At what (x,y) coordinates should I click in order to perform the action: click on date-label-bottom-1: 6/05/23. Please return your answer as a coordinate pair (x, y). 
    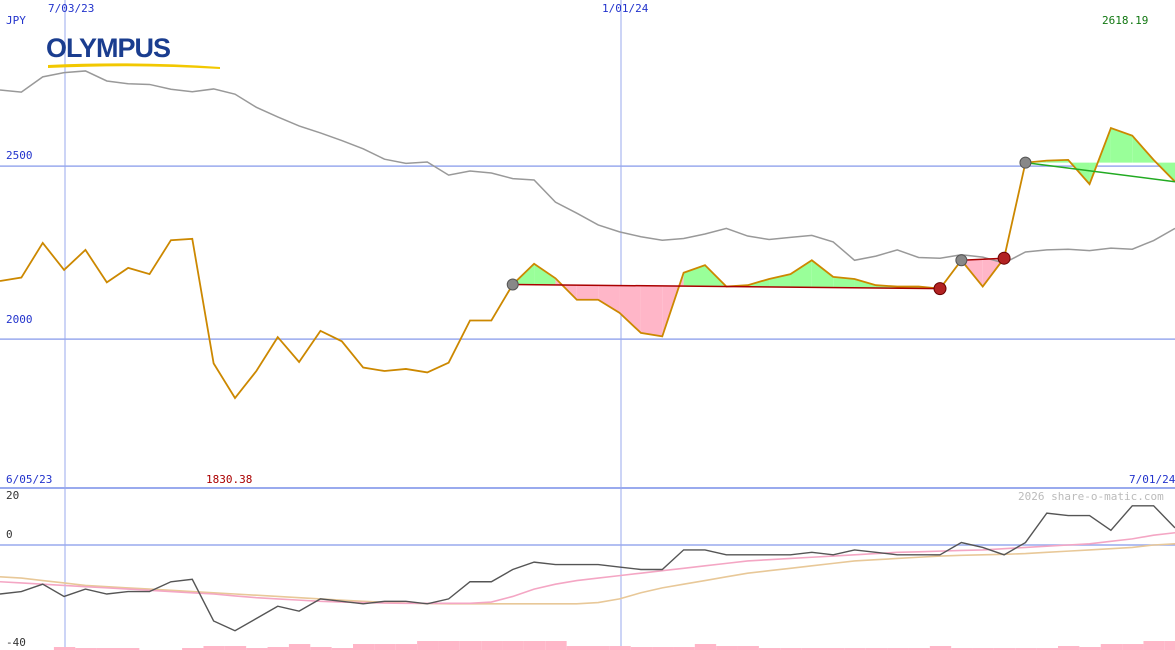
    Looking at the image, I should click on (29, 479).